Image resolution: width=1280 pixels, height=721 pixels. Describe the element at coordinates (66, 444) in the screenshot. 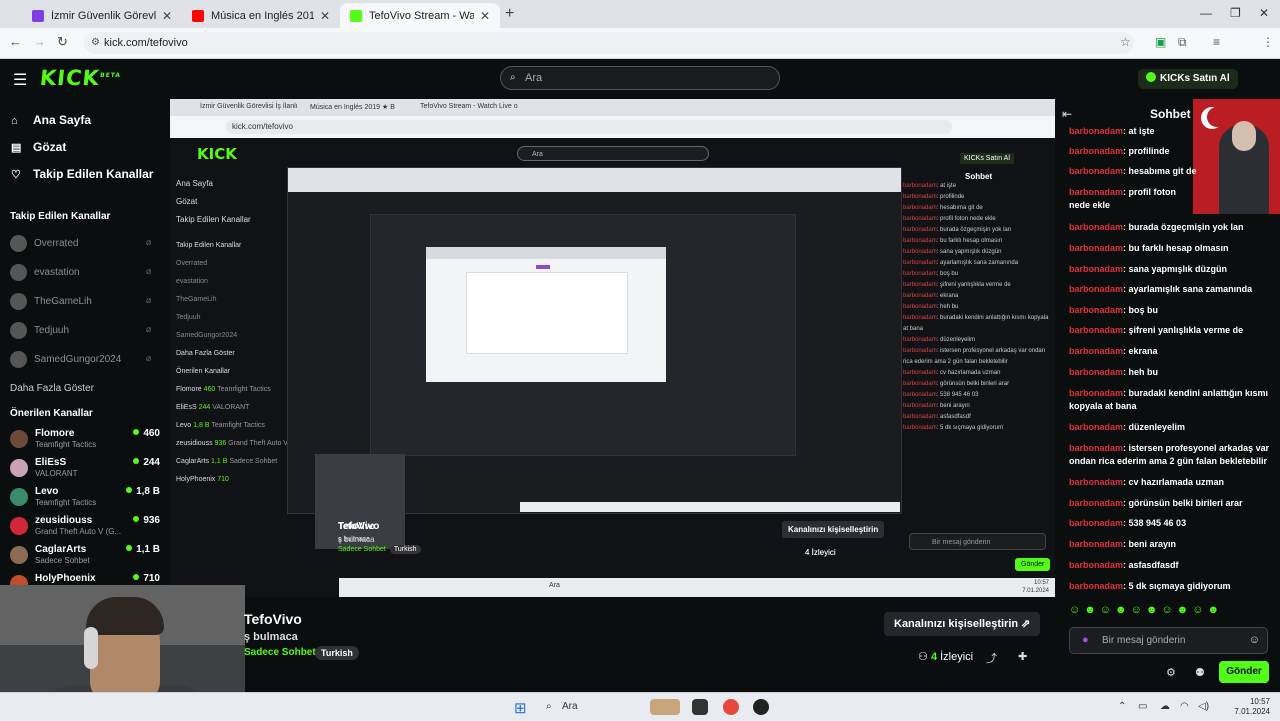

I see `channel-category: Teamfight Tactics` at that location.